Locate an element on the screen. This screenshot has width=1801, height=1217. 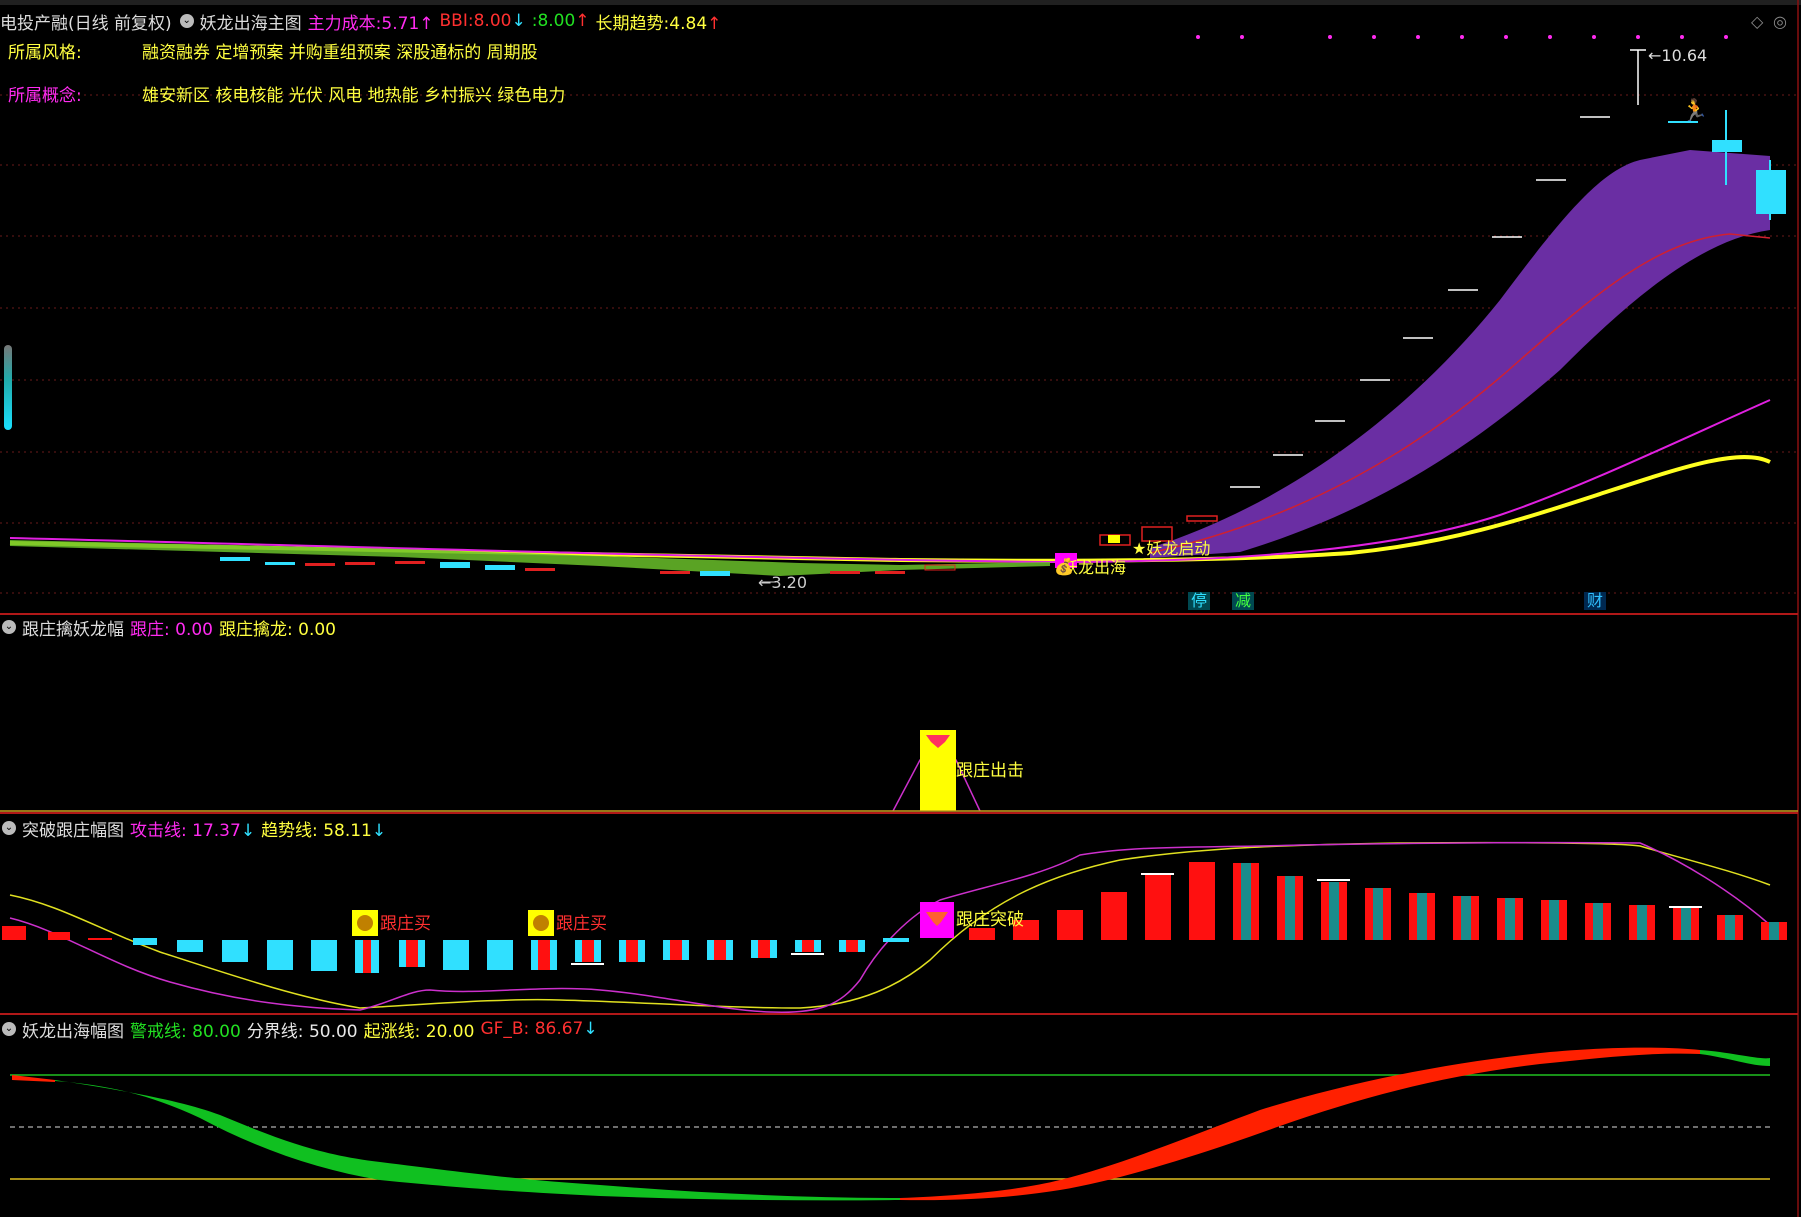
signal-break: 跟庄突破 is located at coordinates (990, 920).